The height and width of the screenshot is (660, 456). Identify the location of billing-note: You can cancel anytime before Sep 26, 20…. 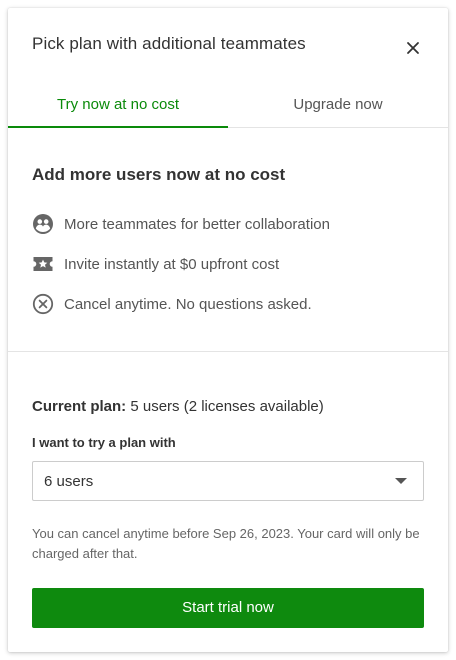
(226, 543).